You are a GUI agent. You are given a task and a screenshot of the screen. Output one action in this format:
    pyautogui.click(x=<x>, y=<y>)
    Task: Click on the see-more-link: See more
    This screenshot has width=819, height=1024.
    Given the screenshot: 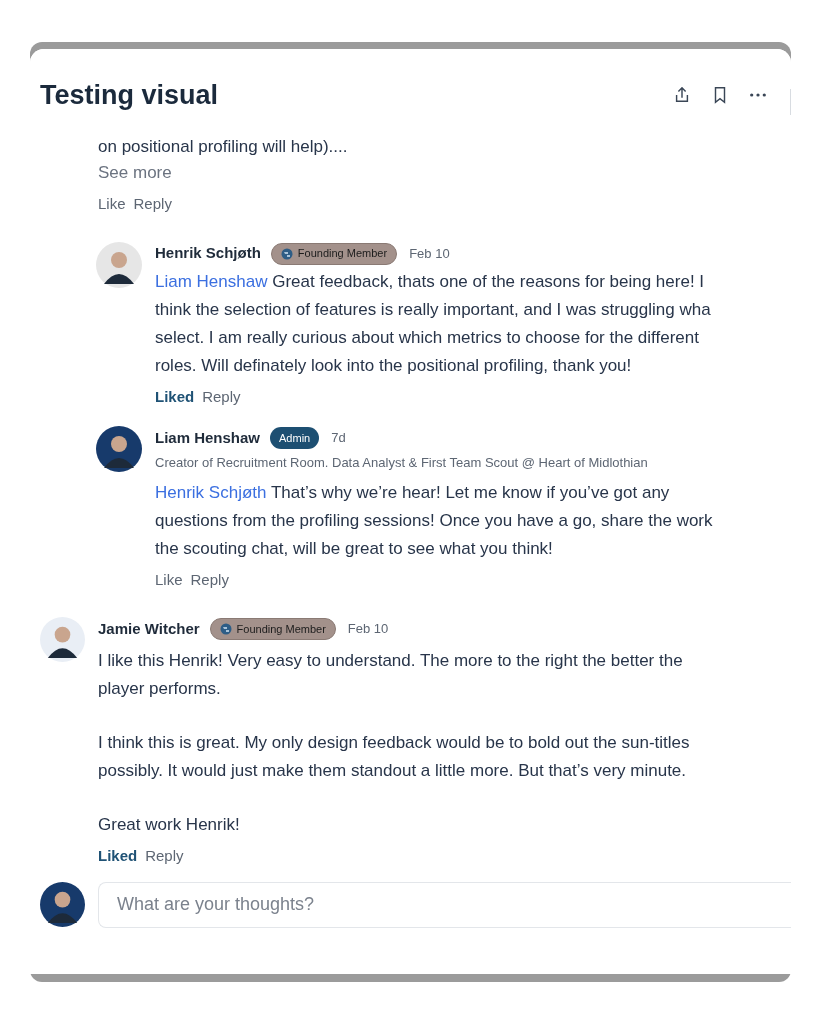 What is the action you would take?
    pyautogui.click(x=444, y=173)
    